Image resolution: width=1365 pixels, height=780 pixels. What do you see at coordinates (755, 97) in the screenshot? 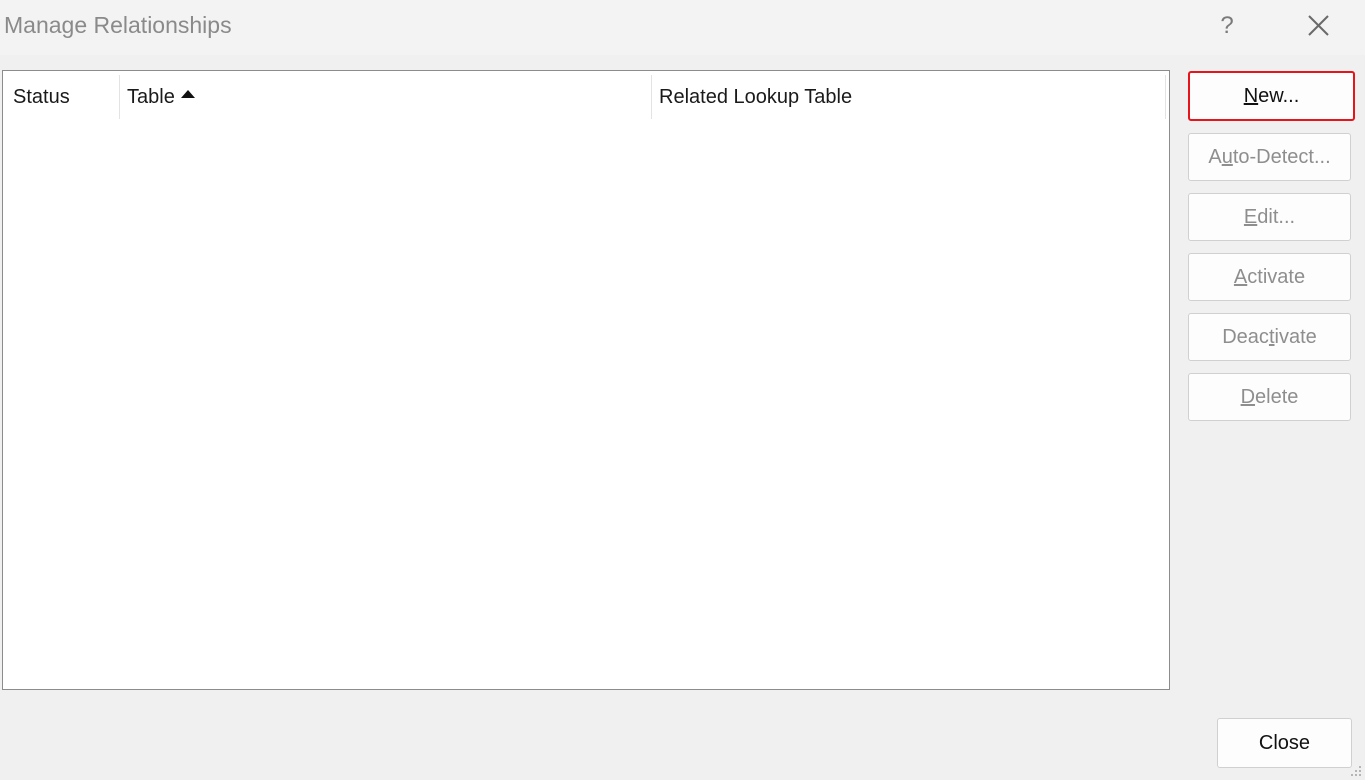
I see `column-header-related-lookup-table: Related Lookup Table` at bounding box center [755, 97].